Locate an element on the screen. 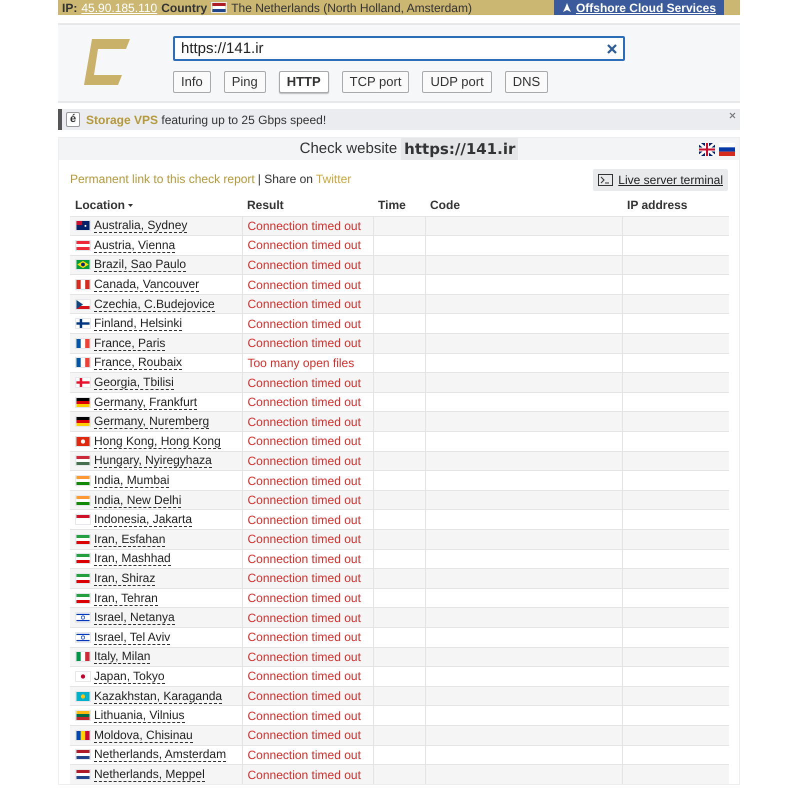 The height and width of the screenshot is (800, 791). location-link: Iran, Shiraz is located at coordinates (125, 578).